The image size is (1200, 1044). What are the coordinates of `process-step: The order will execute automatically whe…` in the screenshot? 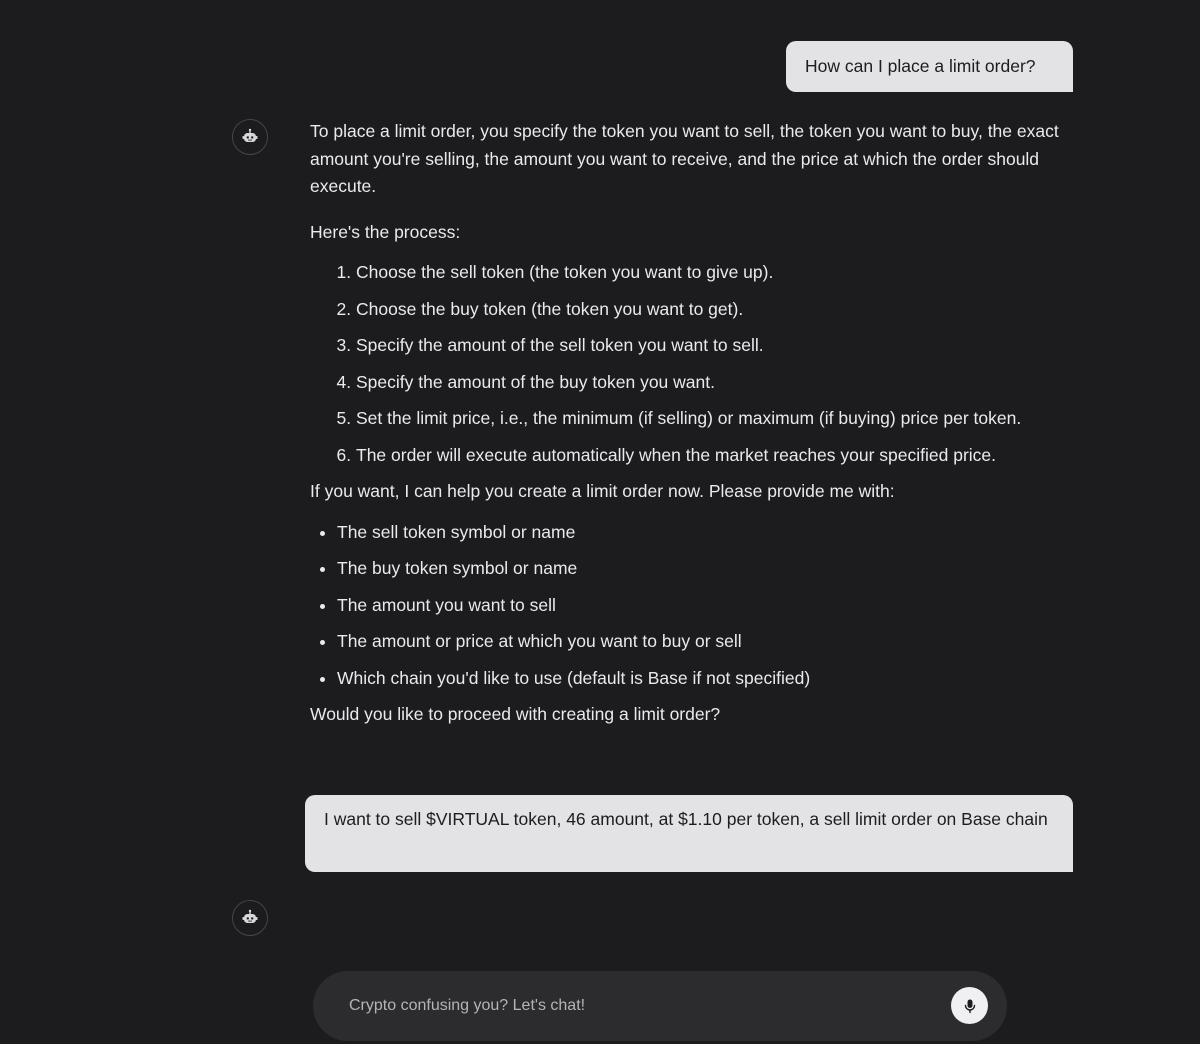 It's located at (713, 456).